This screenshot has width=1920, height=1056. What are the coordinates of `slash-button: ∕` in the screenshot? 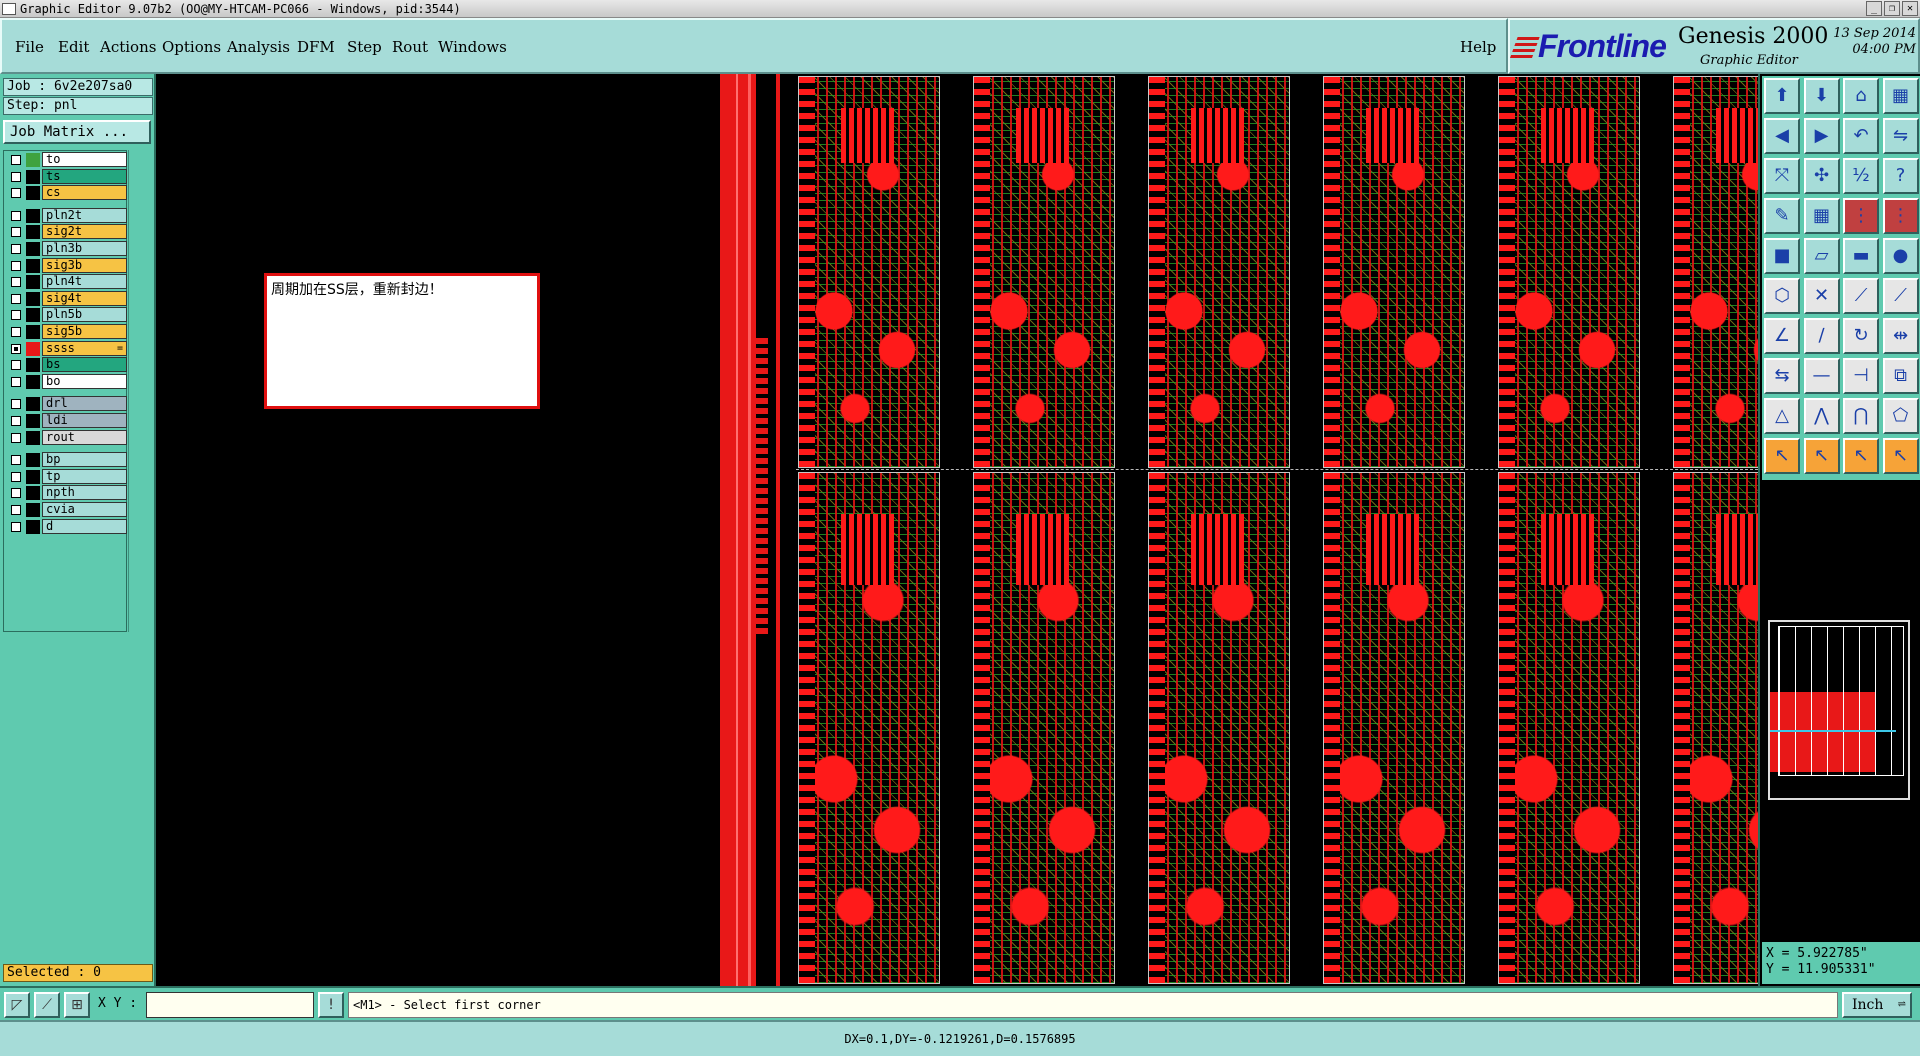 It's located at (1821, 336).